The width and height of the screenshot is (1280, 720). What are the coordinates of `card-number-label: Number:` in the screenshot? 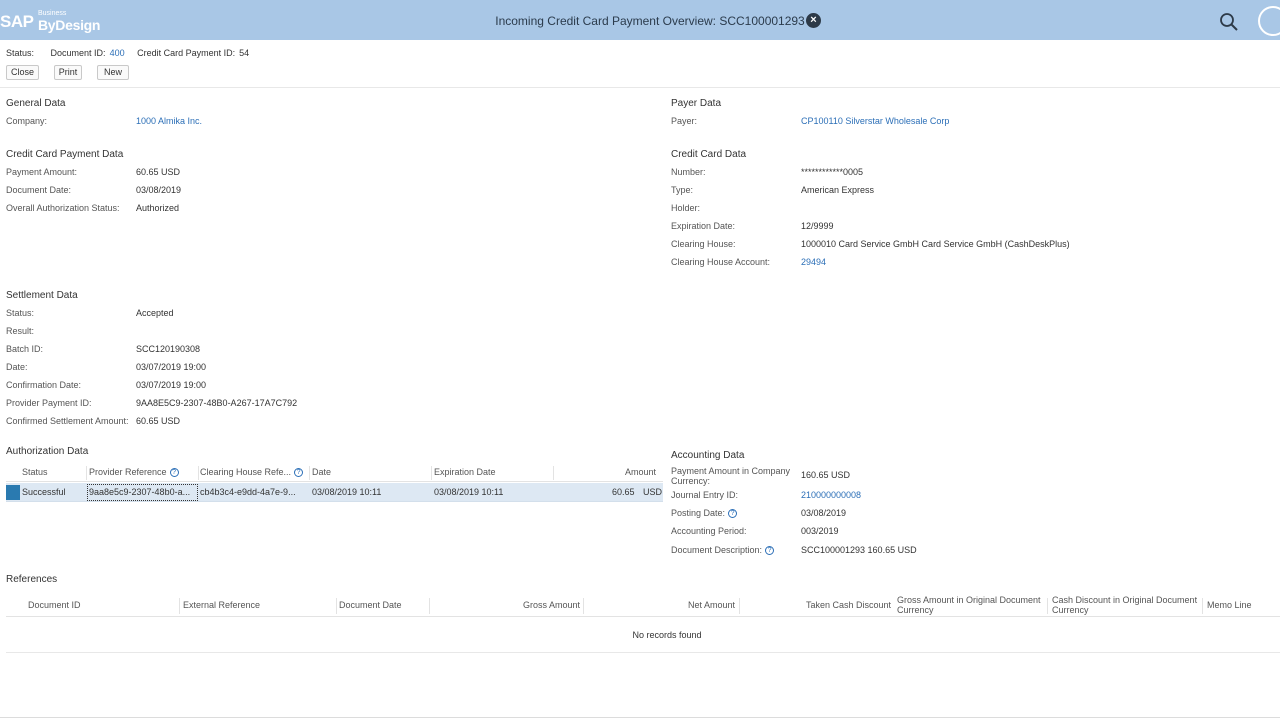 It's located at (688, 172).